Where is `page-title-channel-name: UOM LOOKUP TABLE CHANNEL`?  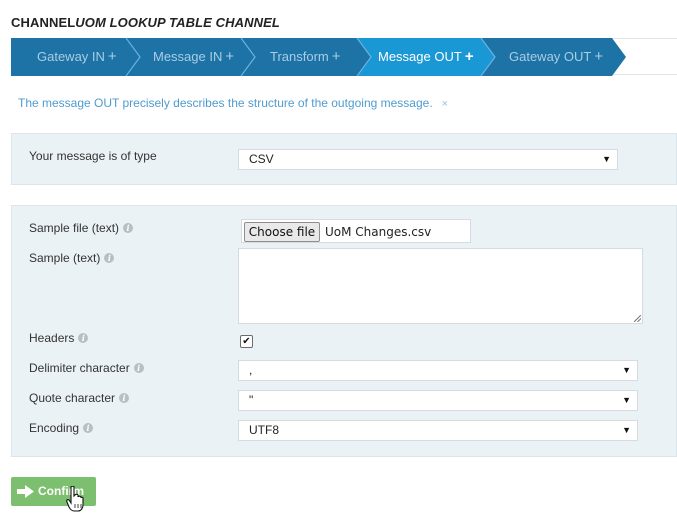
page-title-channel-name: UOM LOOKUP TABLE CHANNEL is located at coordinates (177, 22).